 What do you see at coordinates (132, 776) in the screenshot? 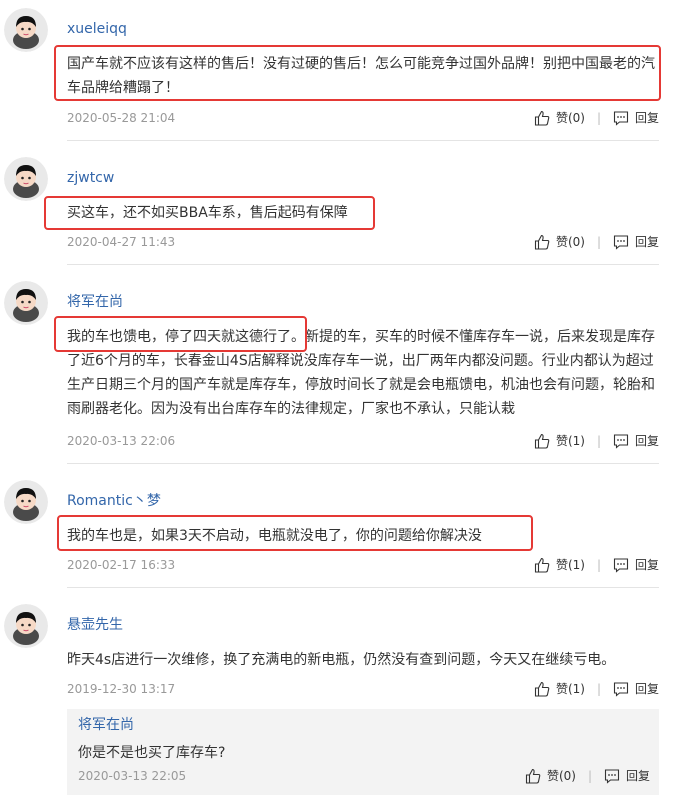
I see `reply-date: 2020-03-13 22:05` at bounding box center [132, 776].